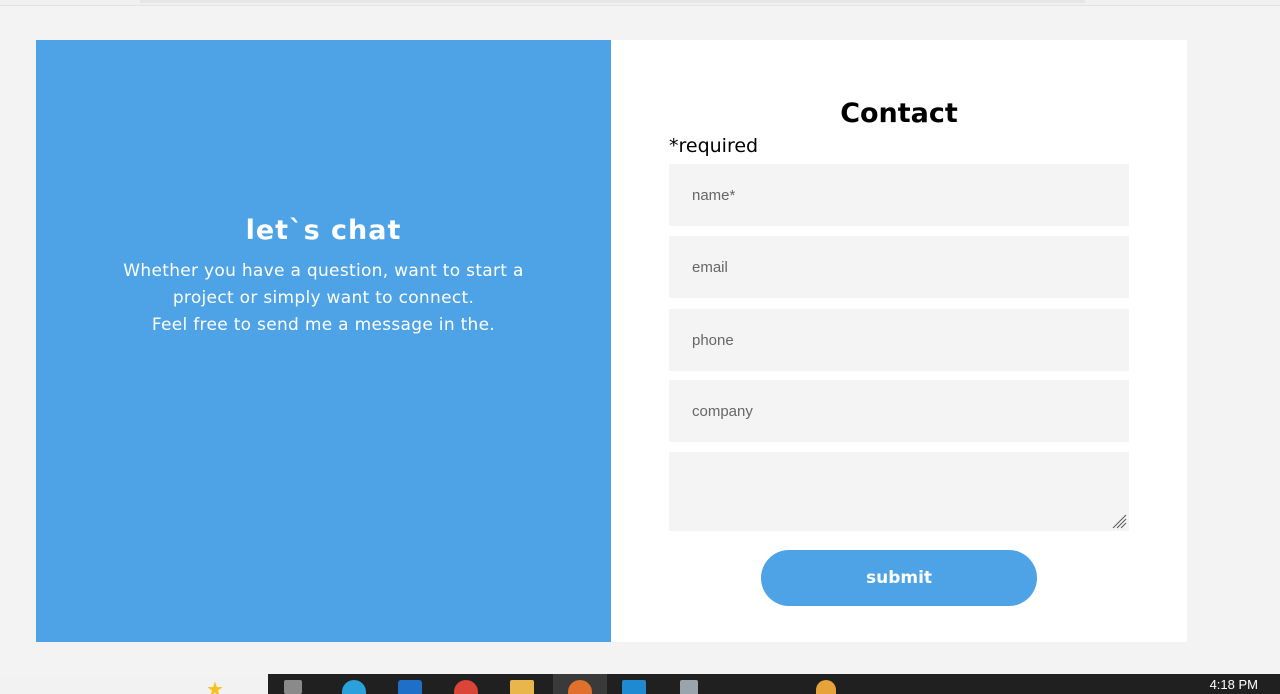 This screenshot has height=694, width=1280. I want to click on intro-line-2: project or simply want to connect., so click(323, 298).